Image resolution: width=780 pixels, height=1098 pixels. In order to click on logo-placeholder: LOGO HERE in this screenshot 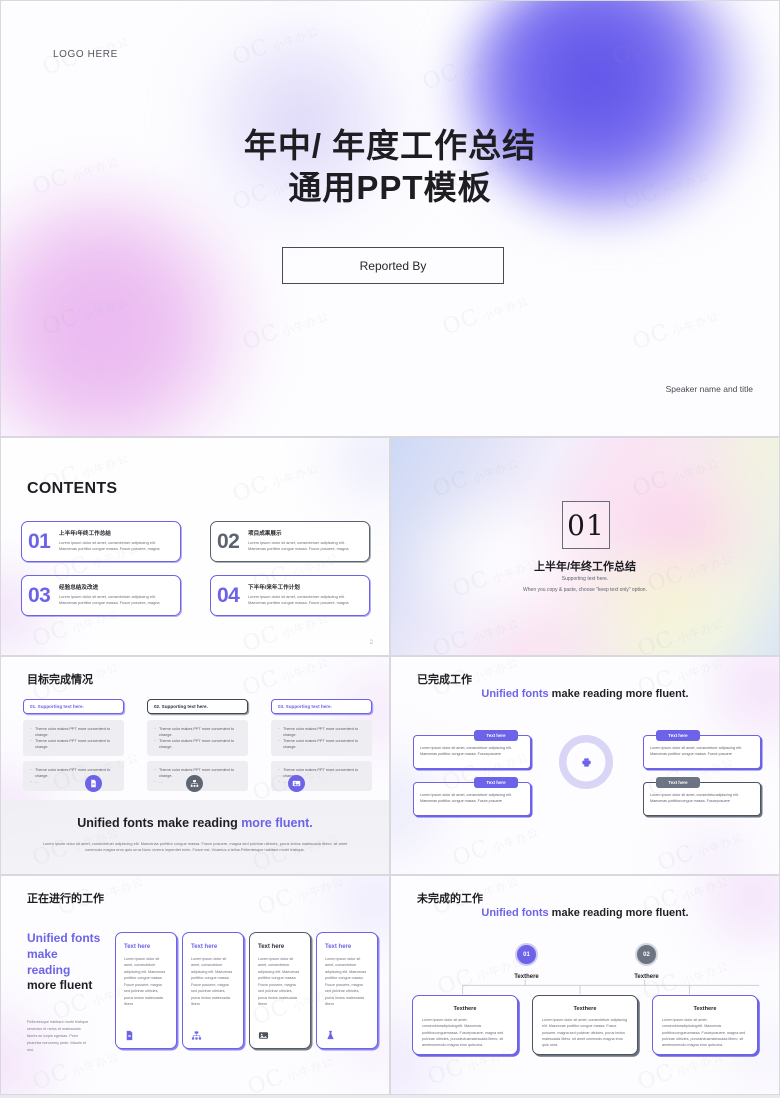, I will do `click(85, 54)`.